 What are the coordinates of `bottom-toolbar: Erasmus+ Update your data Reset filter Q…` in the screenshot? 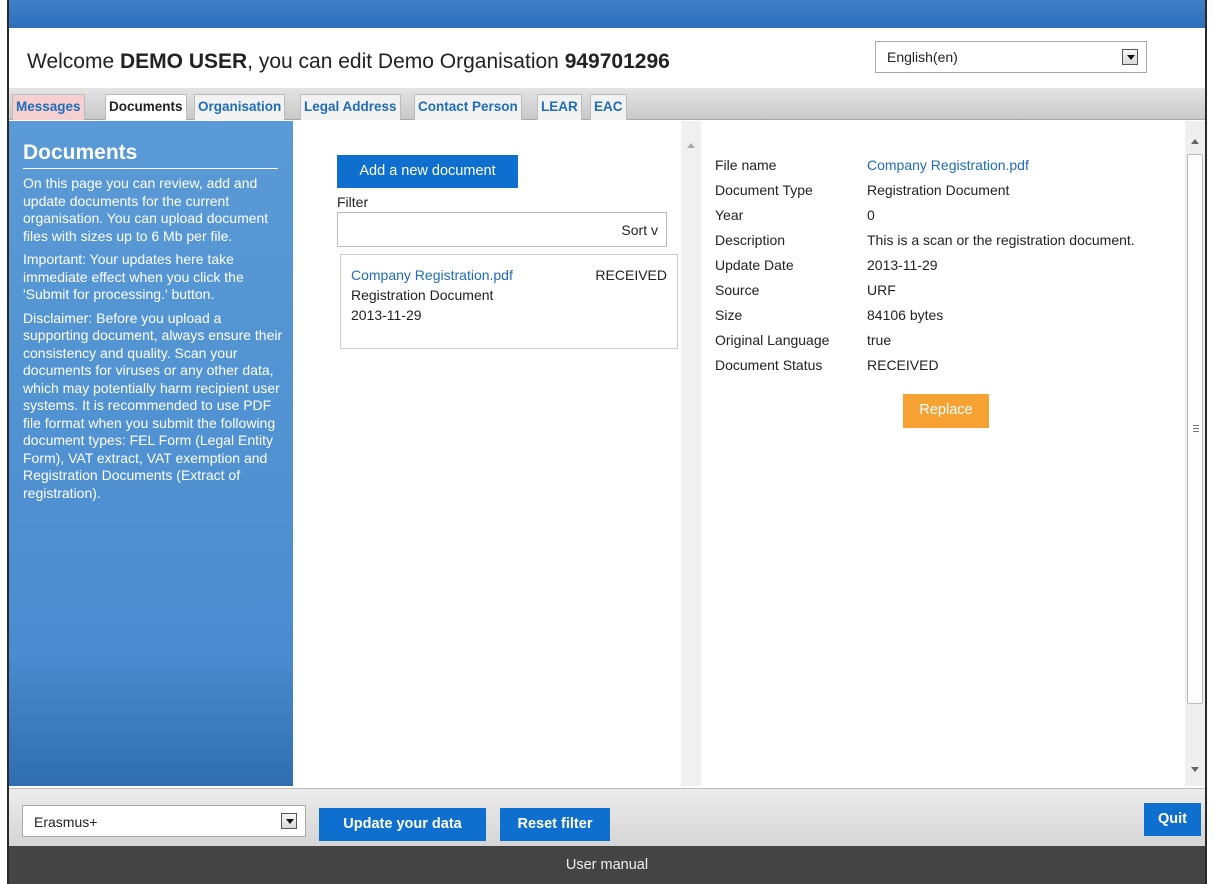 It's located at (607, 817).